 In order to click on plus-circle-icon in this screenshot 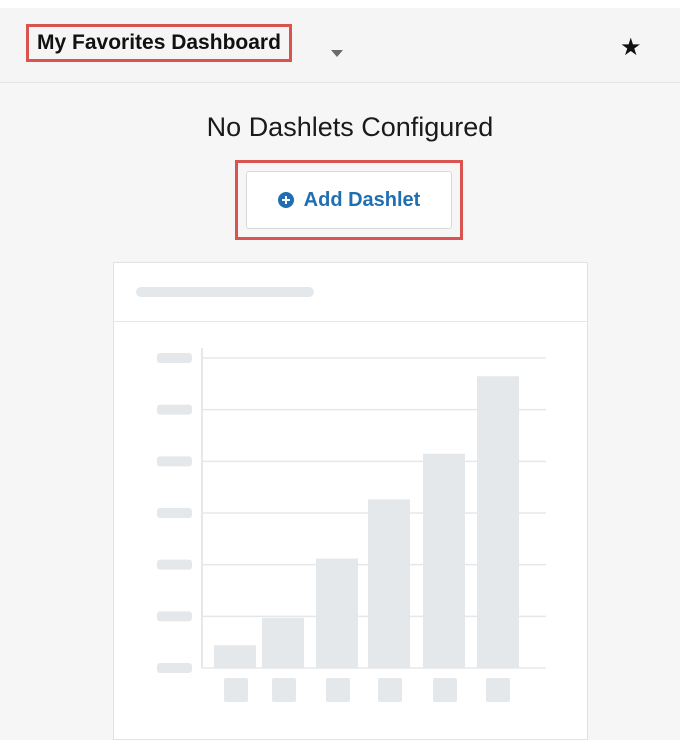, I will do `click(285, 200)`.